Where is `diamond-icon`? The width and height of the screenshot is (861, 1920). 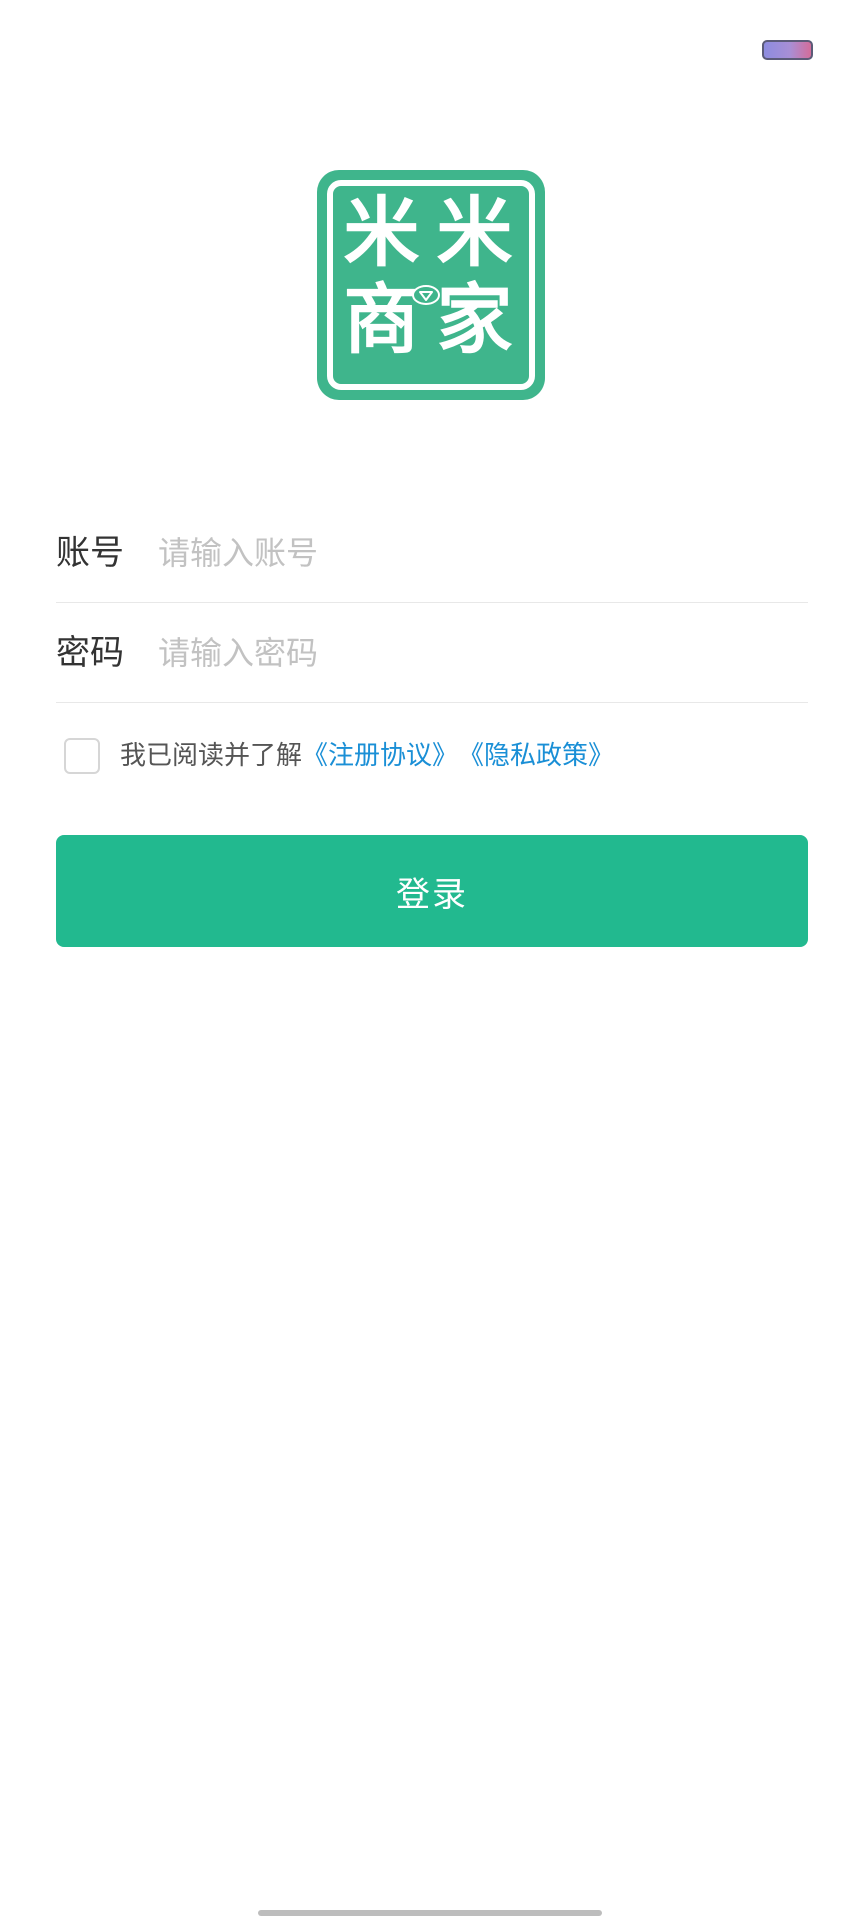
diamond-icon is located at coordinates (426, 295).